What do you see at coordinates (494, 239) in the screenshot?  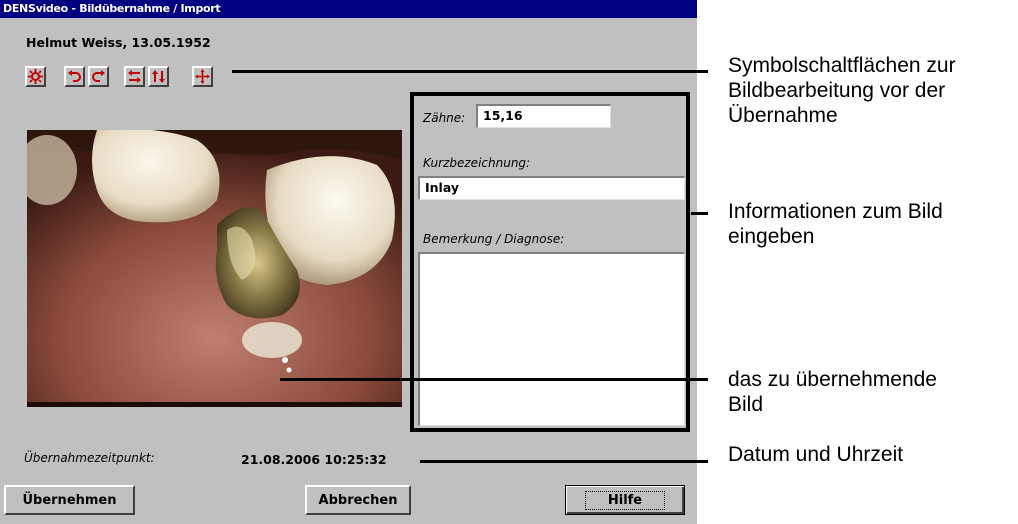 I see `remark-label: Bemerkung / Diagnose:` at bounding box center [494, 239].